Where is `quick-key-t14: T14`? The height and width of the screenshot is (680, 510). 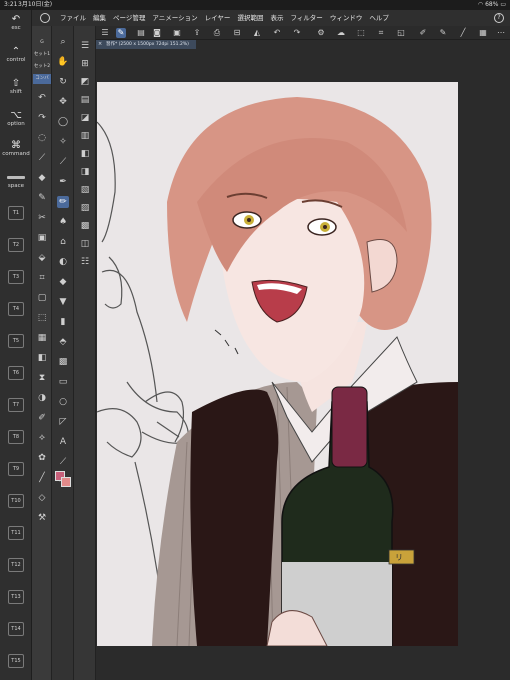 quick-key-t14: T14 is located at coordinates (16, 629).